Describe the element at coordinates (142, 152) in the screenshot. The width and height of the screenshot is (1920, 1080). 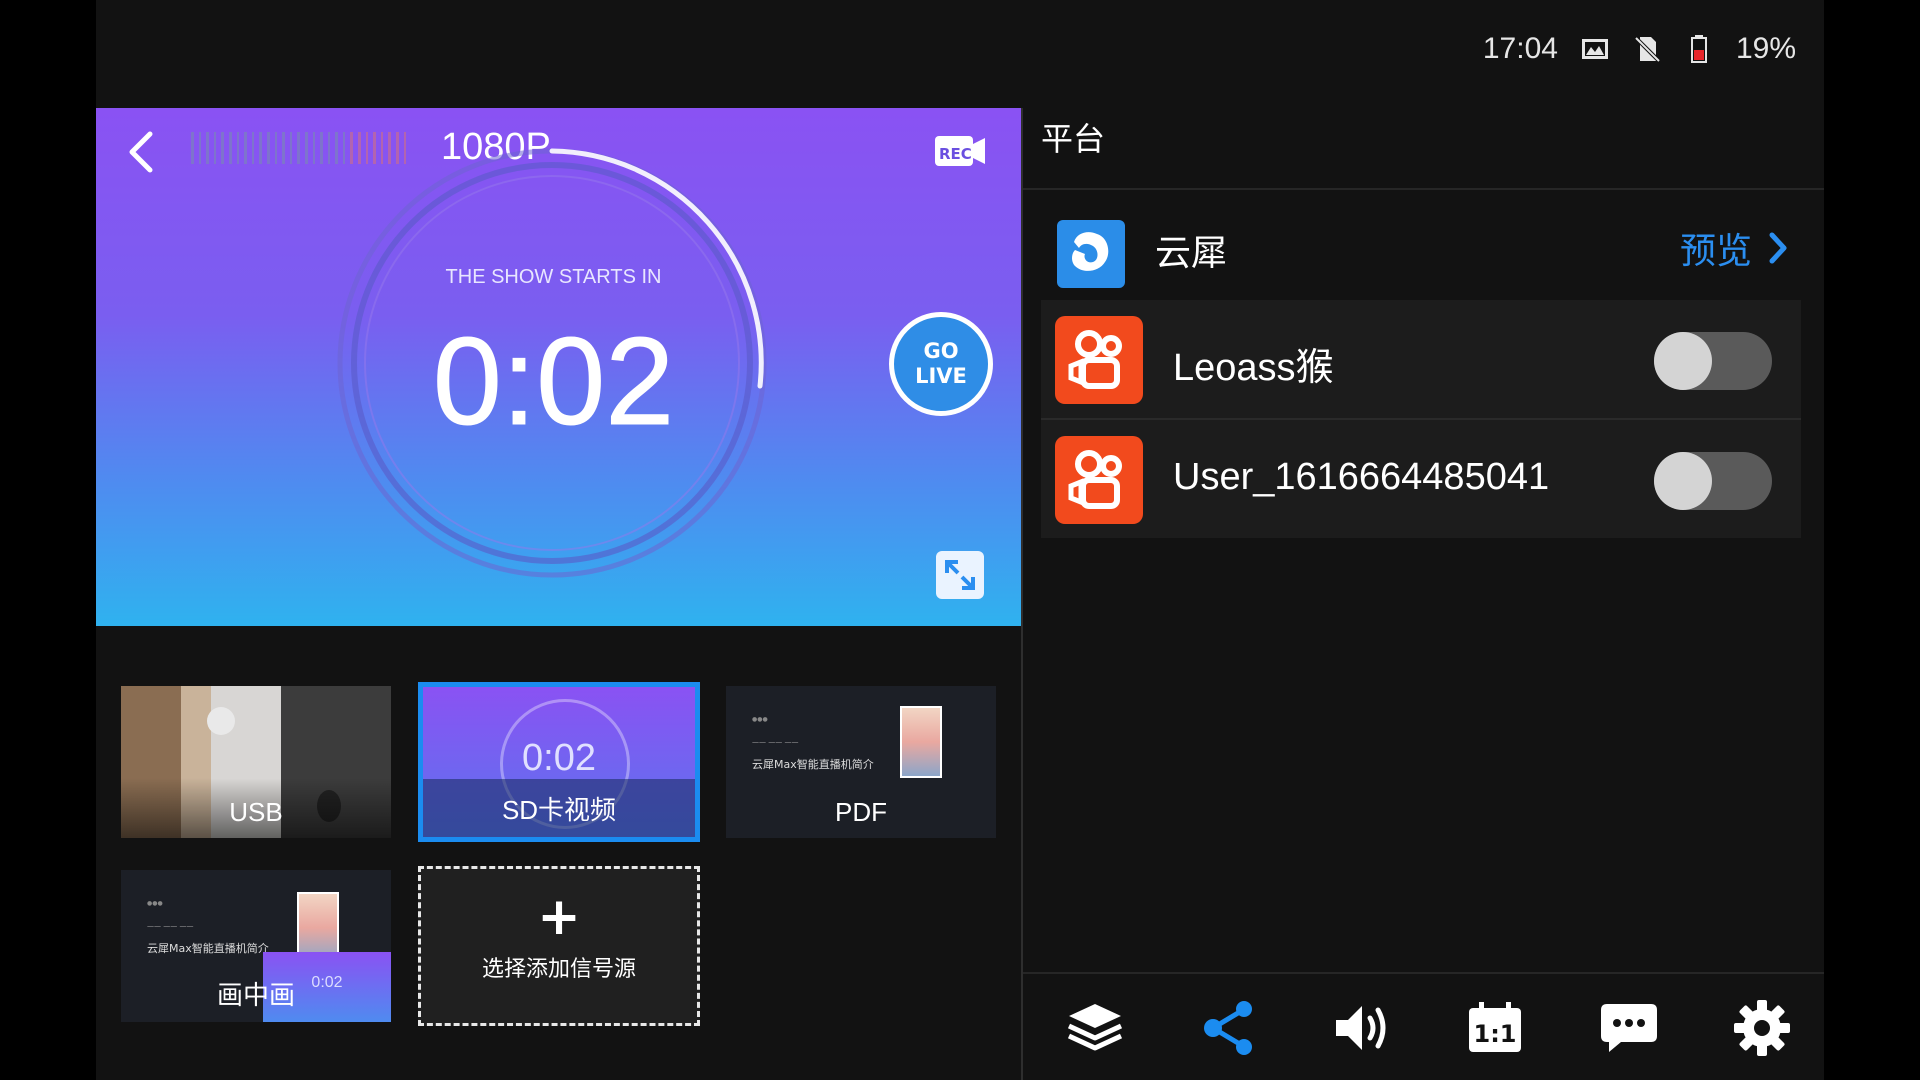
I see `back-arrow-icon` at that location.